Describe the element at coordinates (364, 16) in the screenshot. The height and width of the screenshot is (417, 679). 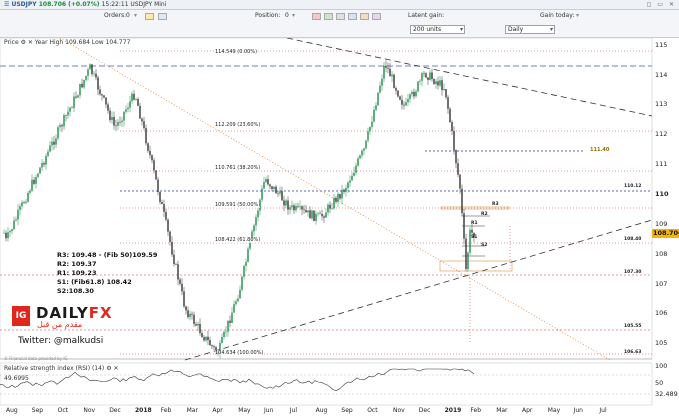
I see `fib-tool-button` at that location.